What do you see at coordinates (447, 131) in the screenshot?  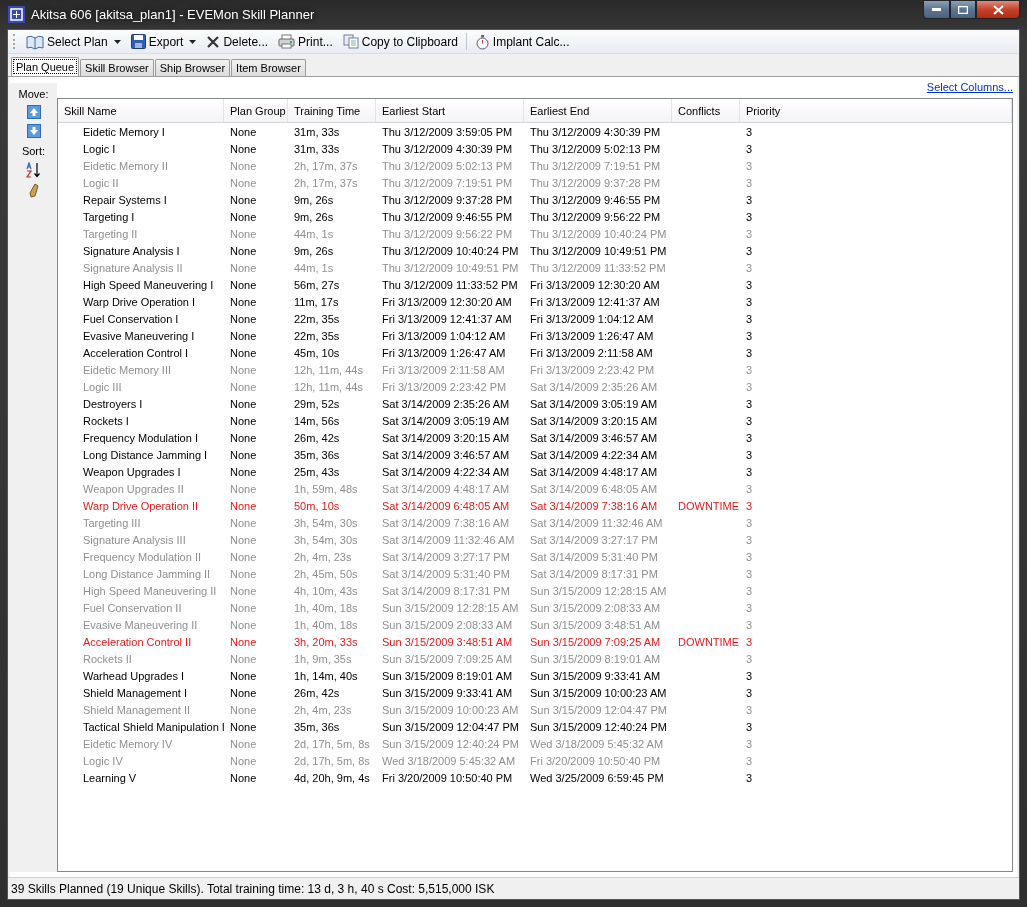 I see `table-cell-text: Thu 3/12/2009 3:59:05 PM` at bounding box center [447, 131].